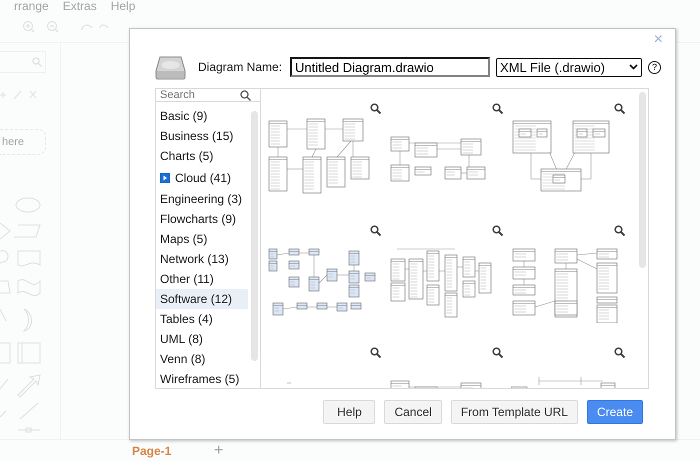 This screenshot has width=700, height=462. Describe the element at coordinates (349, 412) in the screenshot. I see `dialog-button: Help` at that location.